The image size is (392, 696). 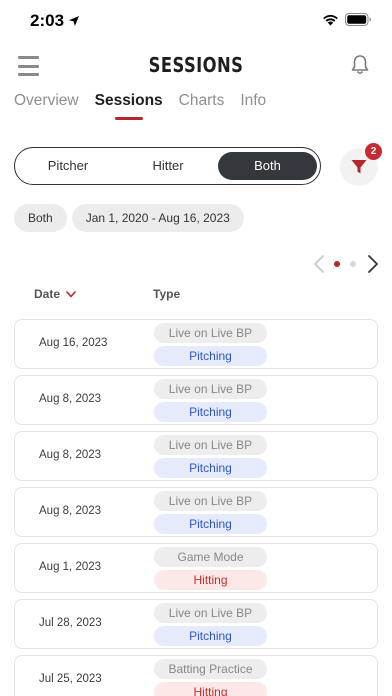 What do you see at coordinates (167, 294) in the screenshot?
I see `column-header-type: Type` at bounding box center [167, 294].